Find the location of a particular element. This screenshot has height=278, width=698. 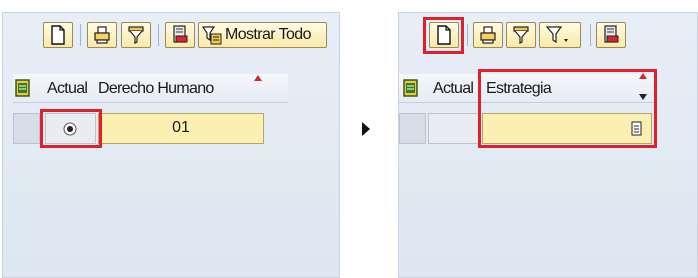

derecho-humano-cell: 01 is located at coordinates (181, 128).